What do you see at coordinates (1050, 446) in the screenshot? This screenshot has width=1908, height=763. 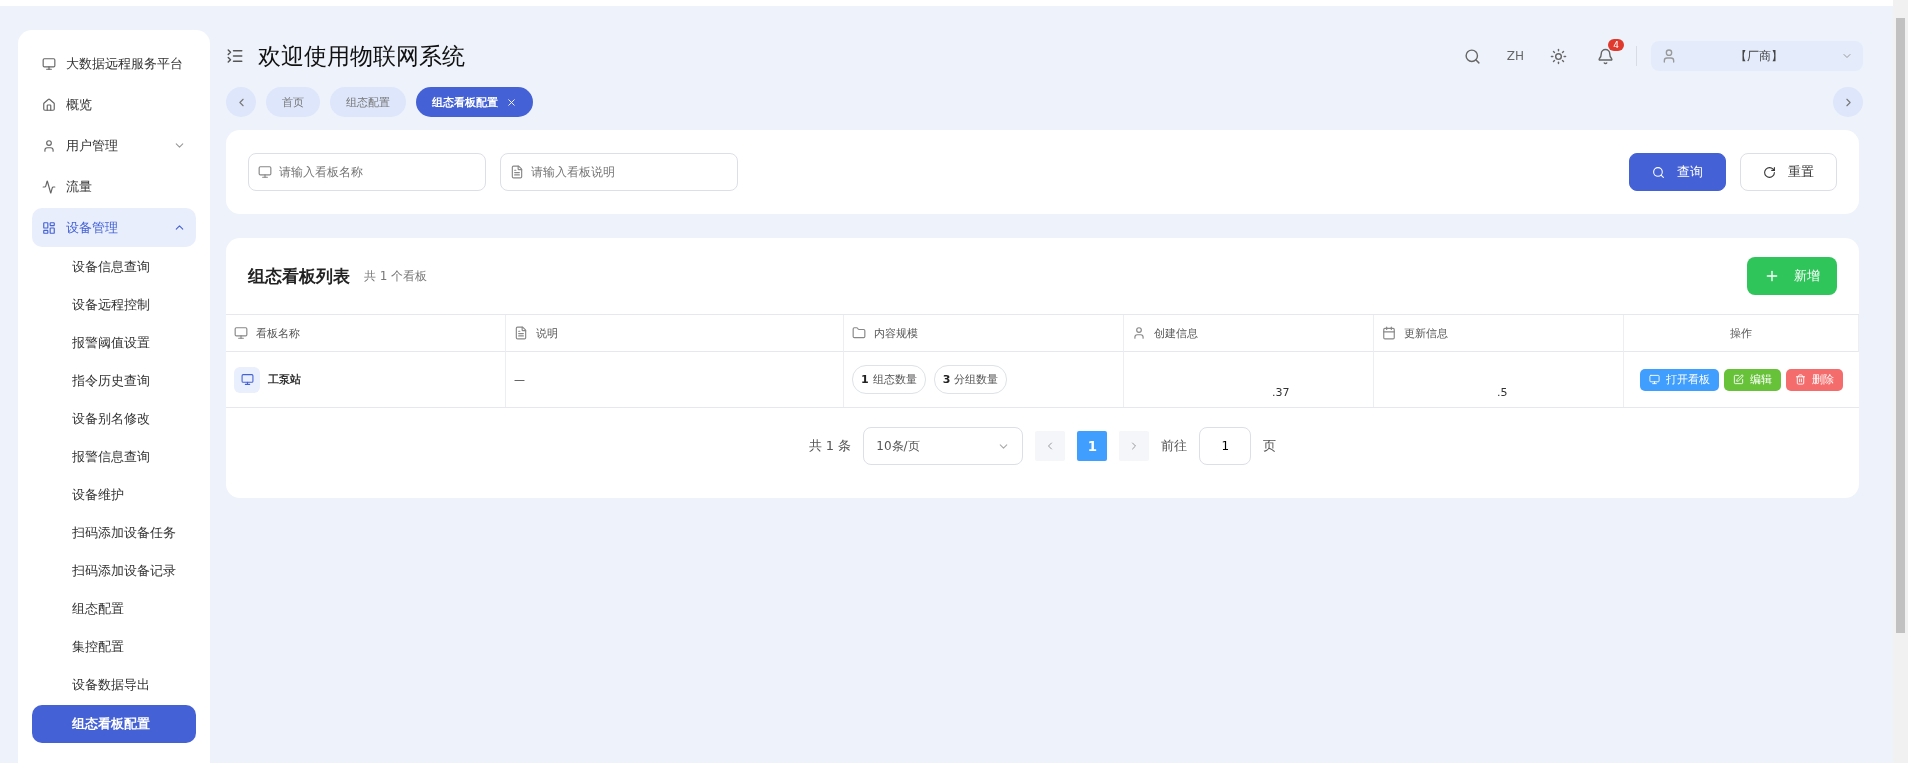 I see `previous-page-button` at bounding box center [1050, 446].